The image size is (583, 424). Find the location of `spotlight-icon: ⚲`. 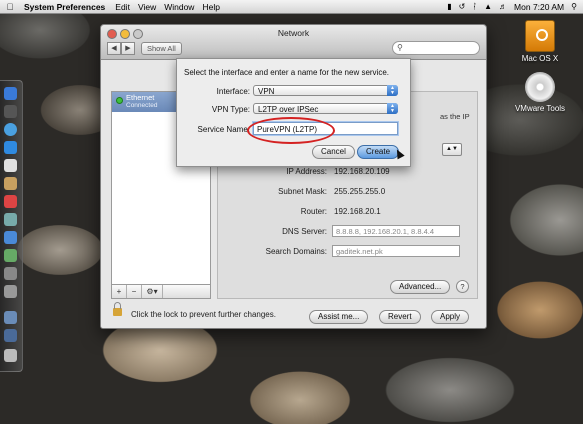

spotlight-icon: ⚲ is located at coordinates (574, 6).